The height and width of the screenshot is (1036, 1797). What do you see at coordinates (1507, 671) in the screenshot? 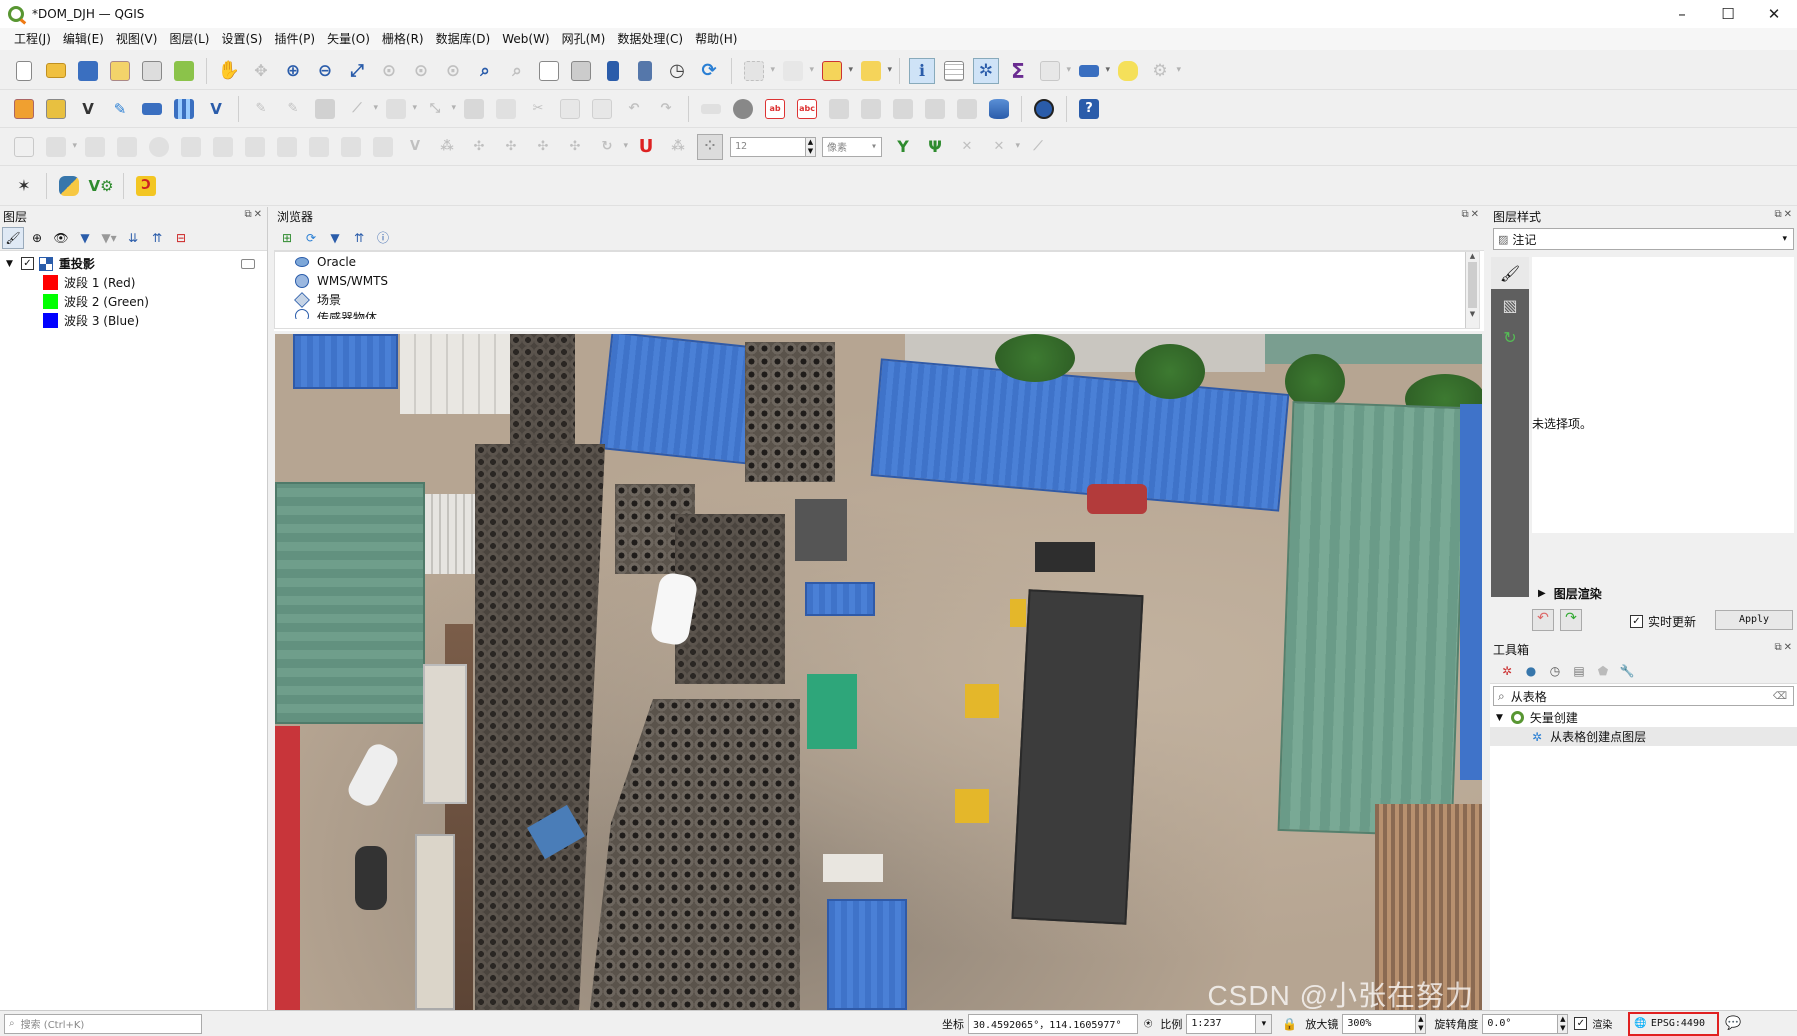
I see `models-gear-icon: ✲` at bounding box center [1507, 671].